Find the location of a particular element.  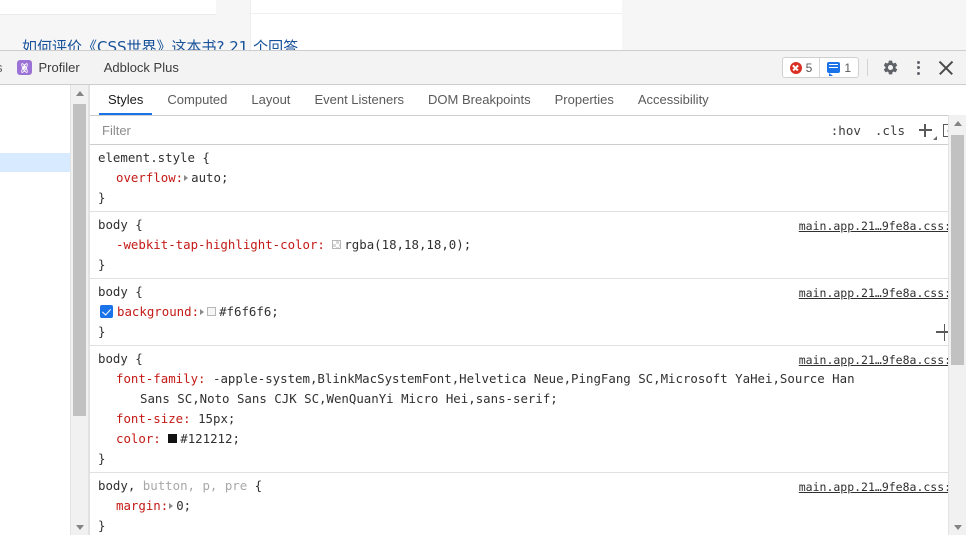

tab-properties: Properties is located at coordinates (584, 100).